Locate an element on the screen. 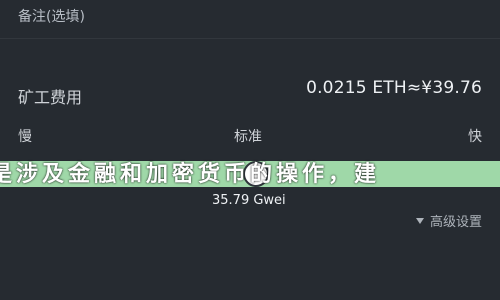 The width and height of the screenshot is (500, 300). gas-price-value: 35.79 Gwei is located at coordinates (249, 200).